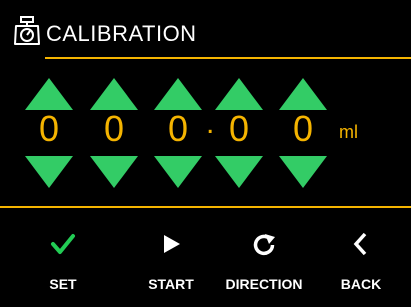  I want to click on start-button: START, so click(171, 261).